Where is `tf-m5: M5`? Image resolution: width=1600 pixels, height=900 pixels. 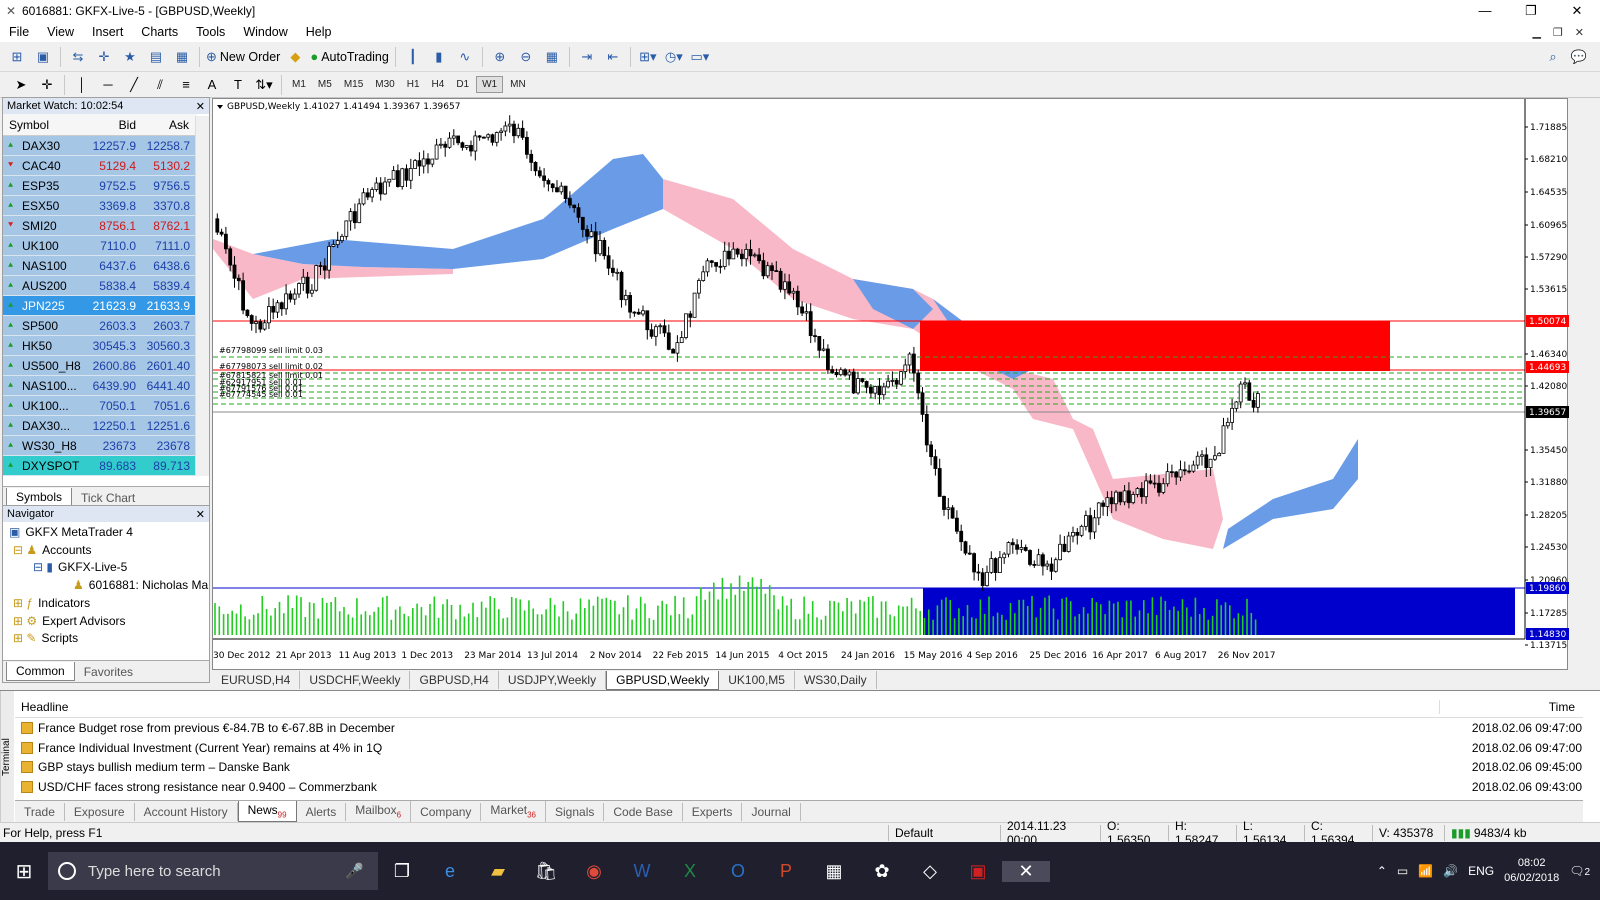 tf-m5: M5 is located at coordinates (325, 84).